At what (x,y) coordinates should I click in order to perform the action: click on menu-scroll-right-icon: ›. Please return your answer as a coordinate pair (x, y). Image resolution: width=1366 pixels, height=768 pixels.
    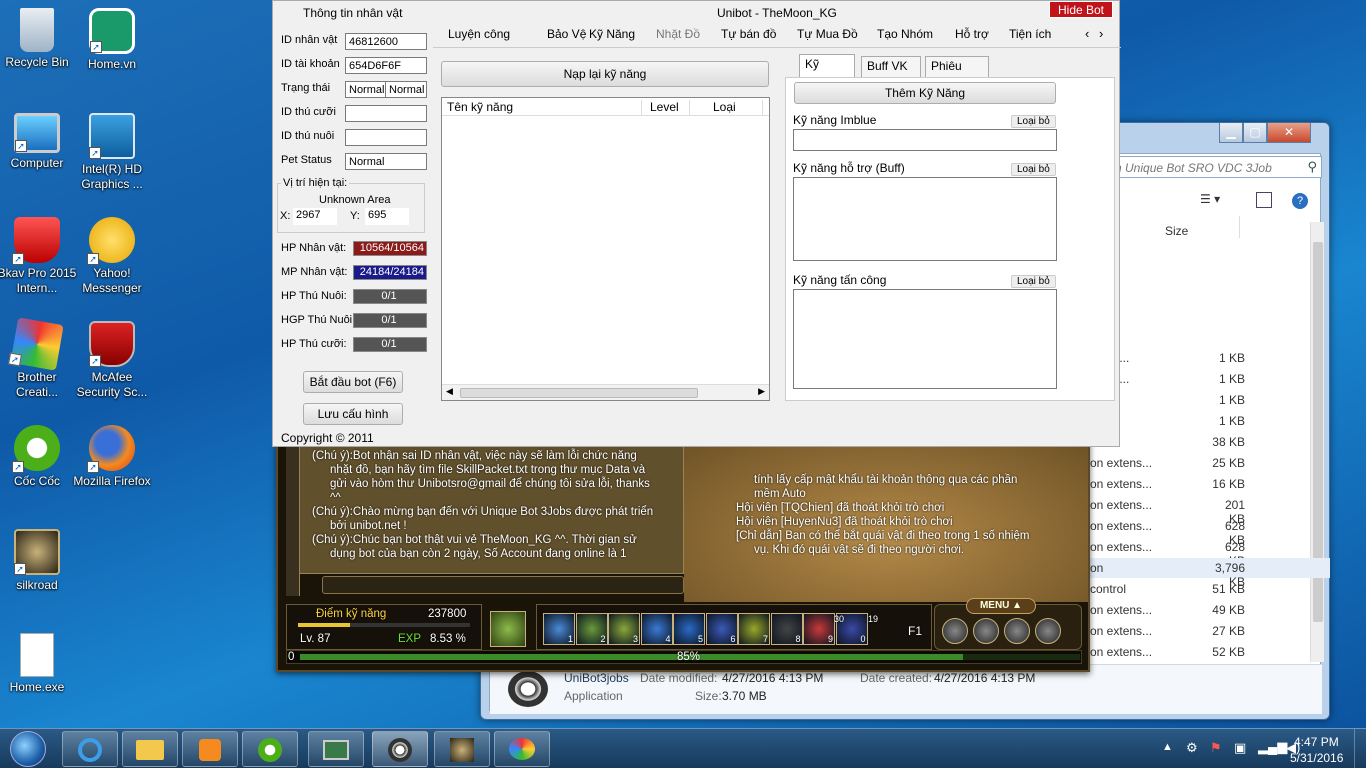
    Looking at the image, I should click on (1101, 33).